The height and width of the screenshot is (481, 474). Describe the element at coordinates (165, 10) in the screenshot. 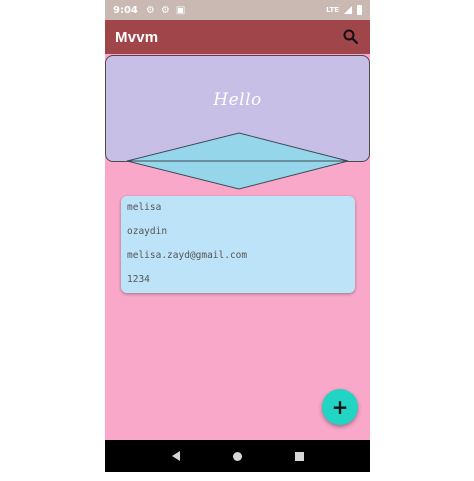

I see `settings-icon-2: ⚙` at that location.